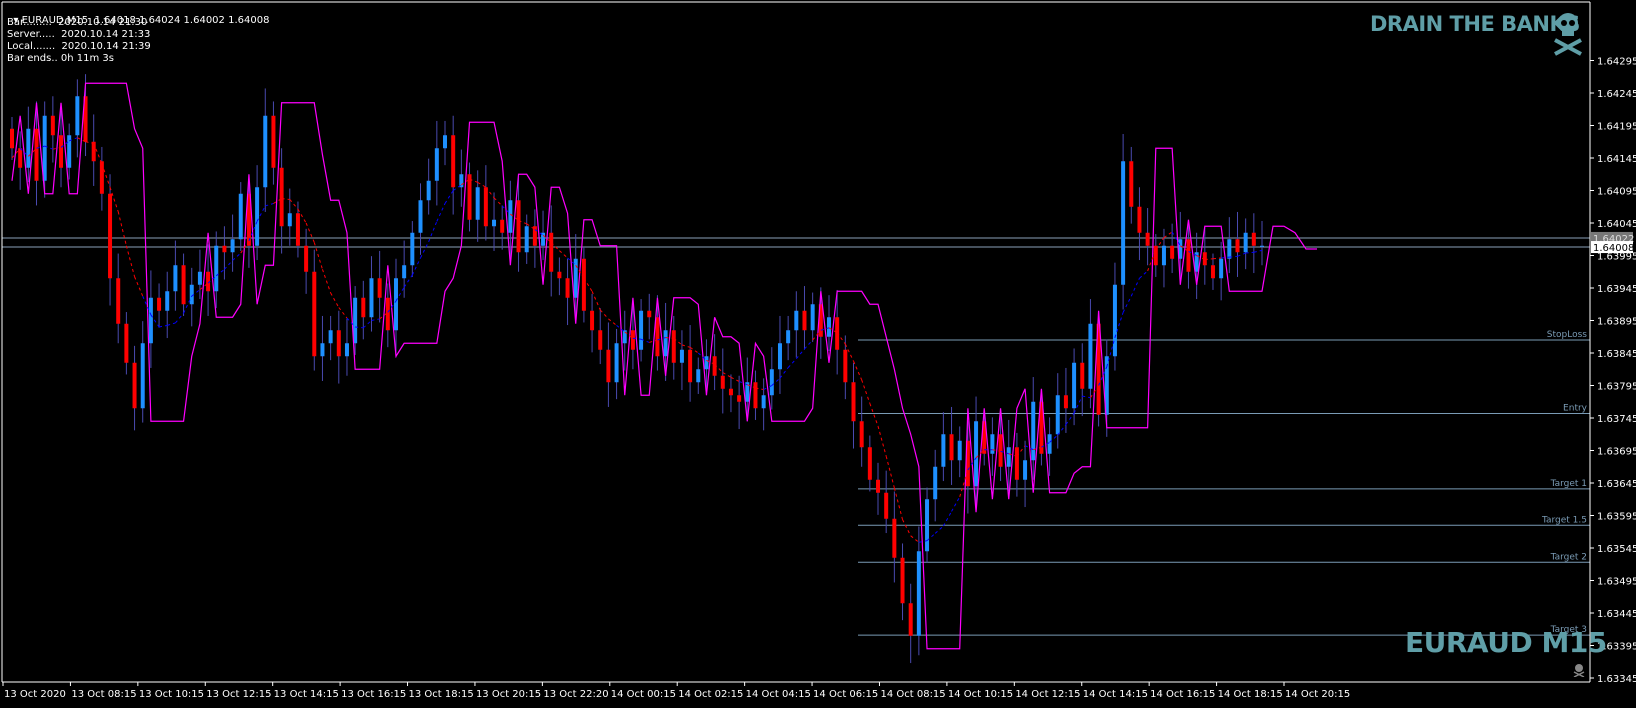 Image resolution: width=1636 pixels, height=708 pixels. What do you see at coordinates (373, 694) in the screenshot?
I see `x-tick-label: 13 Oct 16:15` at bounding box center [373, 694].